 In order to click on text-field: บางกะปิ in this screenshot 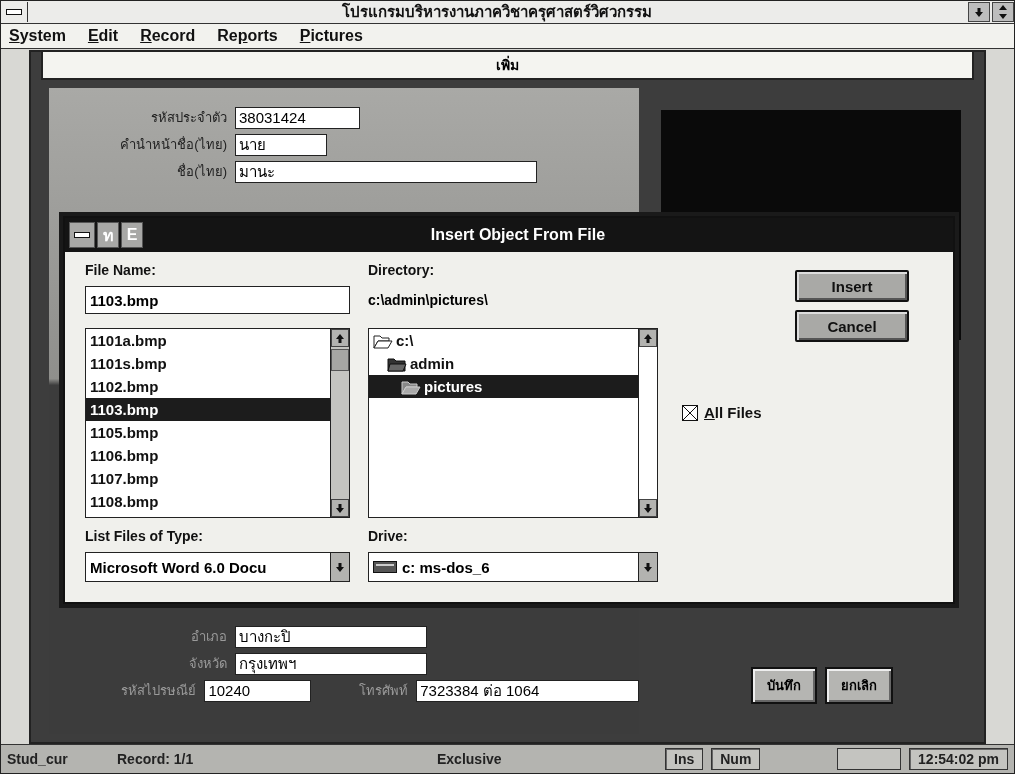, I will do `click(331, 636)`.